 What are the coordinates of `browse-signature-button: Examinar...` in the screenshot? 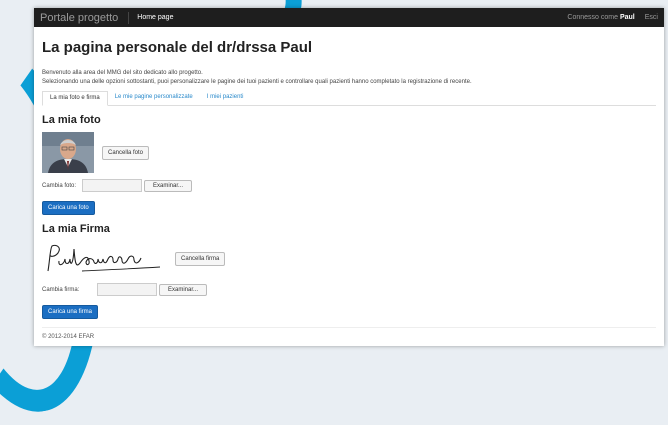 It's located at (183, 289).